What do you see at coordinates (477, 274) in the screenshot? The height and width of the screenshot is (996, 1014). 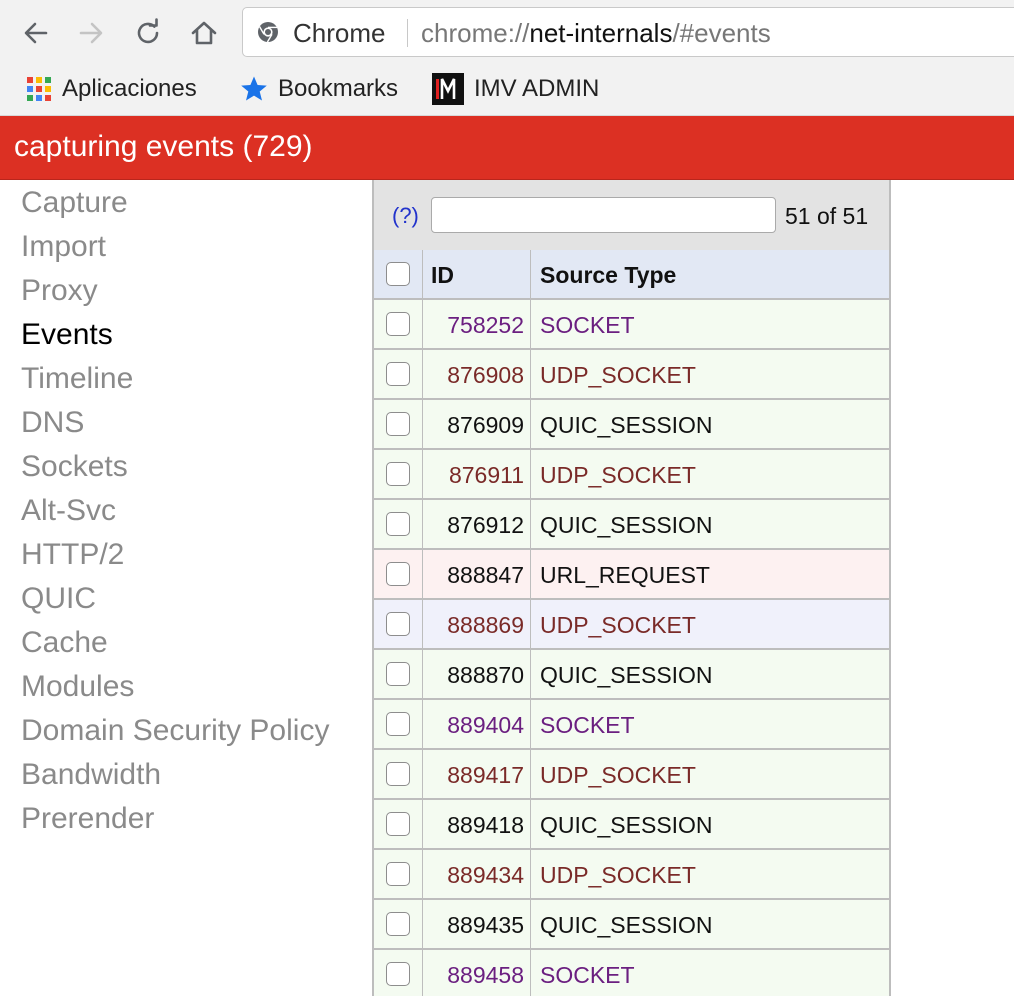 I see `header-id-cell: ID` at bounding box center [477, 274].